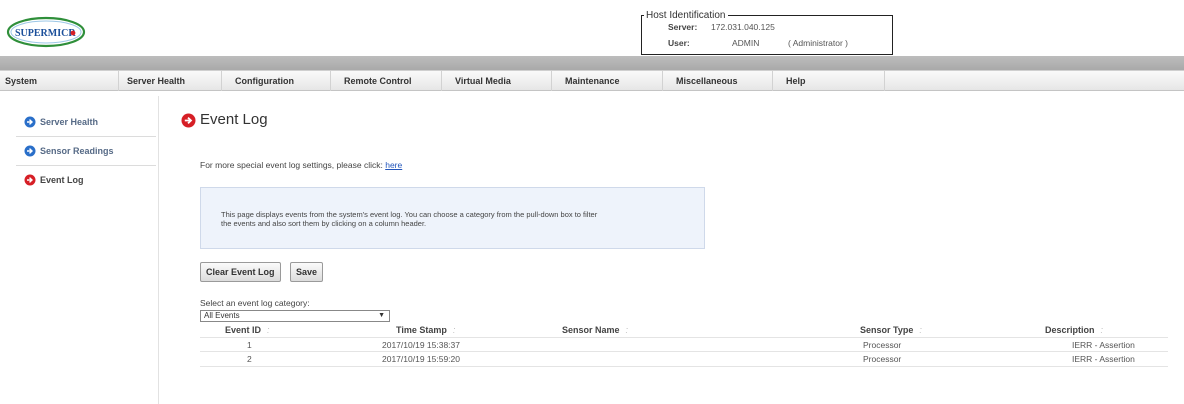  Describe the element at coordinates (295, 316) in the screenshot. I see `category-select: All Events ▼` at that location.